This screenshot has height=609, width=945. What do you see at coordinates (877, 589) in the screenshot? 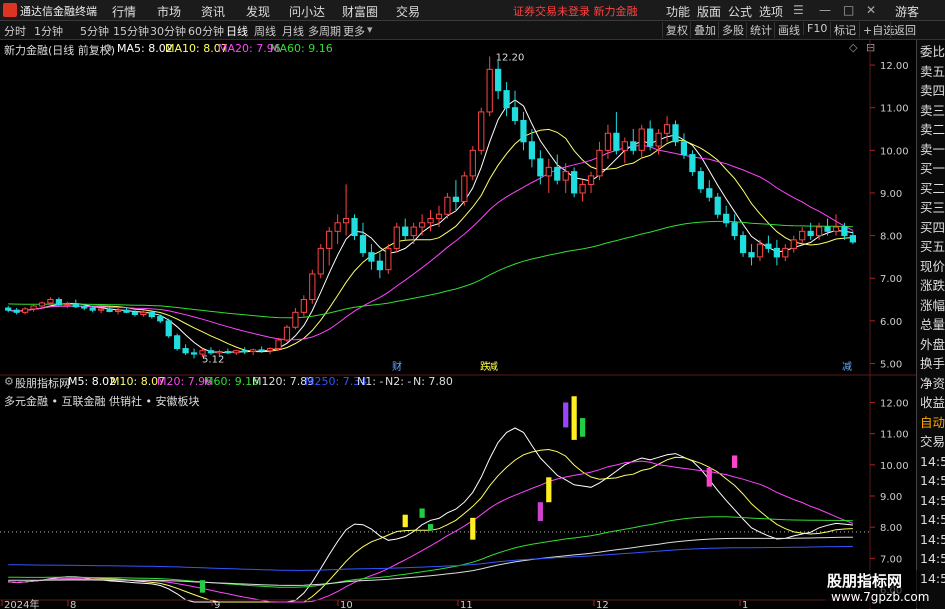
I see `watermark: 股朋指标网 www.7gpzb.com` at bounding box center [877, 589].